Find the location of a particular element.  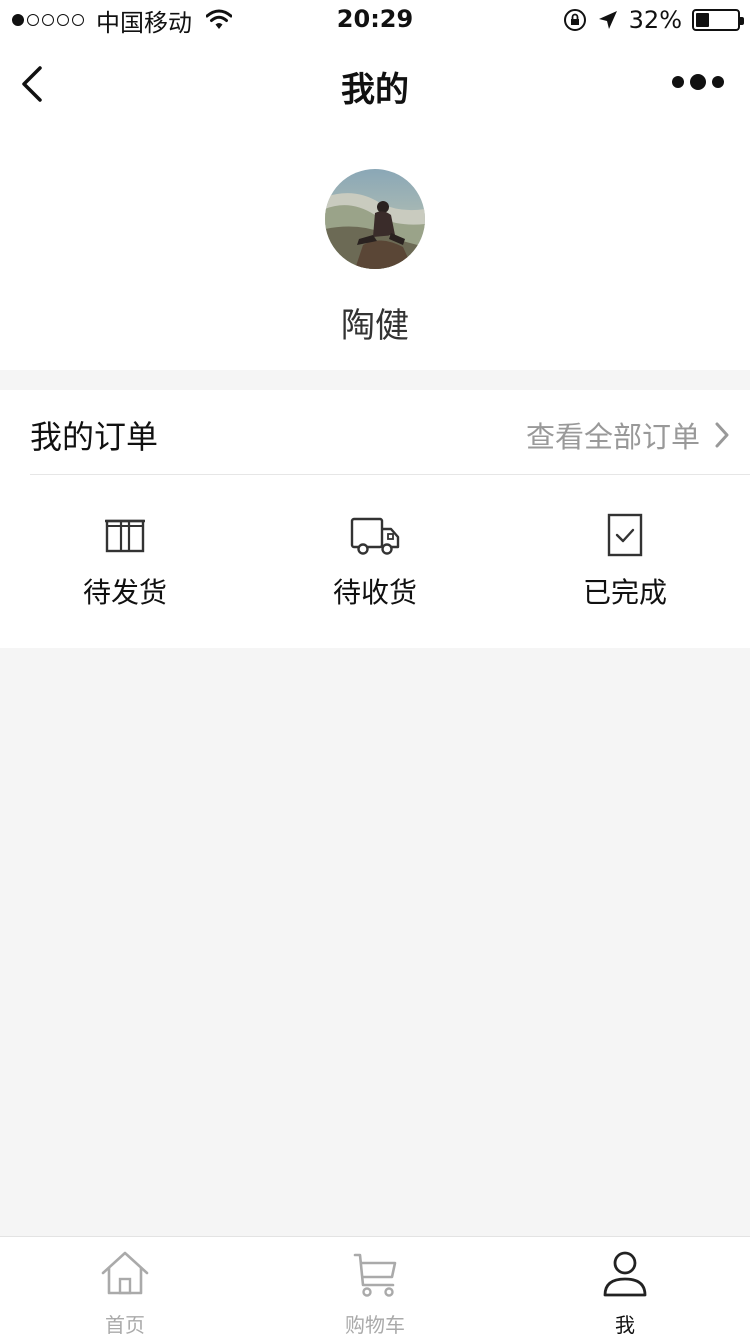

tab-label: 首页 is located at coordinates (125, 1323).